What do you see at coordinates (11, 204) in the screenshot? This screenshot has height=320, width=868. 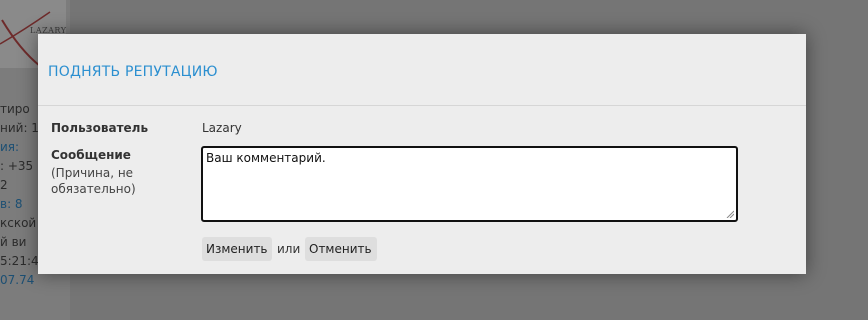 I see `background-line: в: 8` at bounding box center [11, 204].